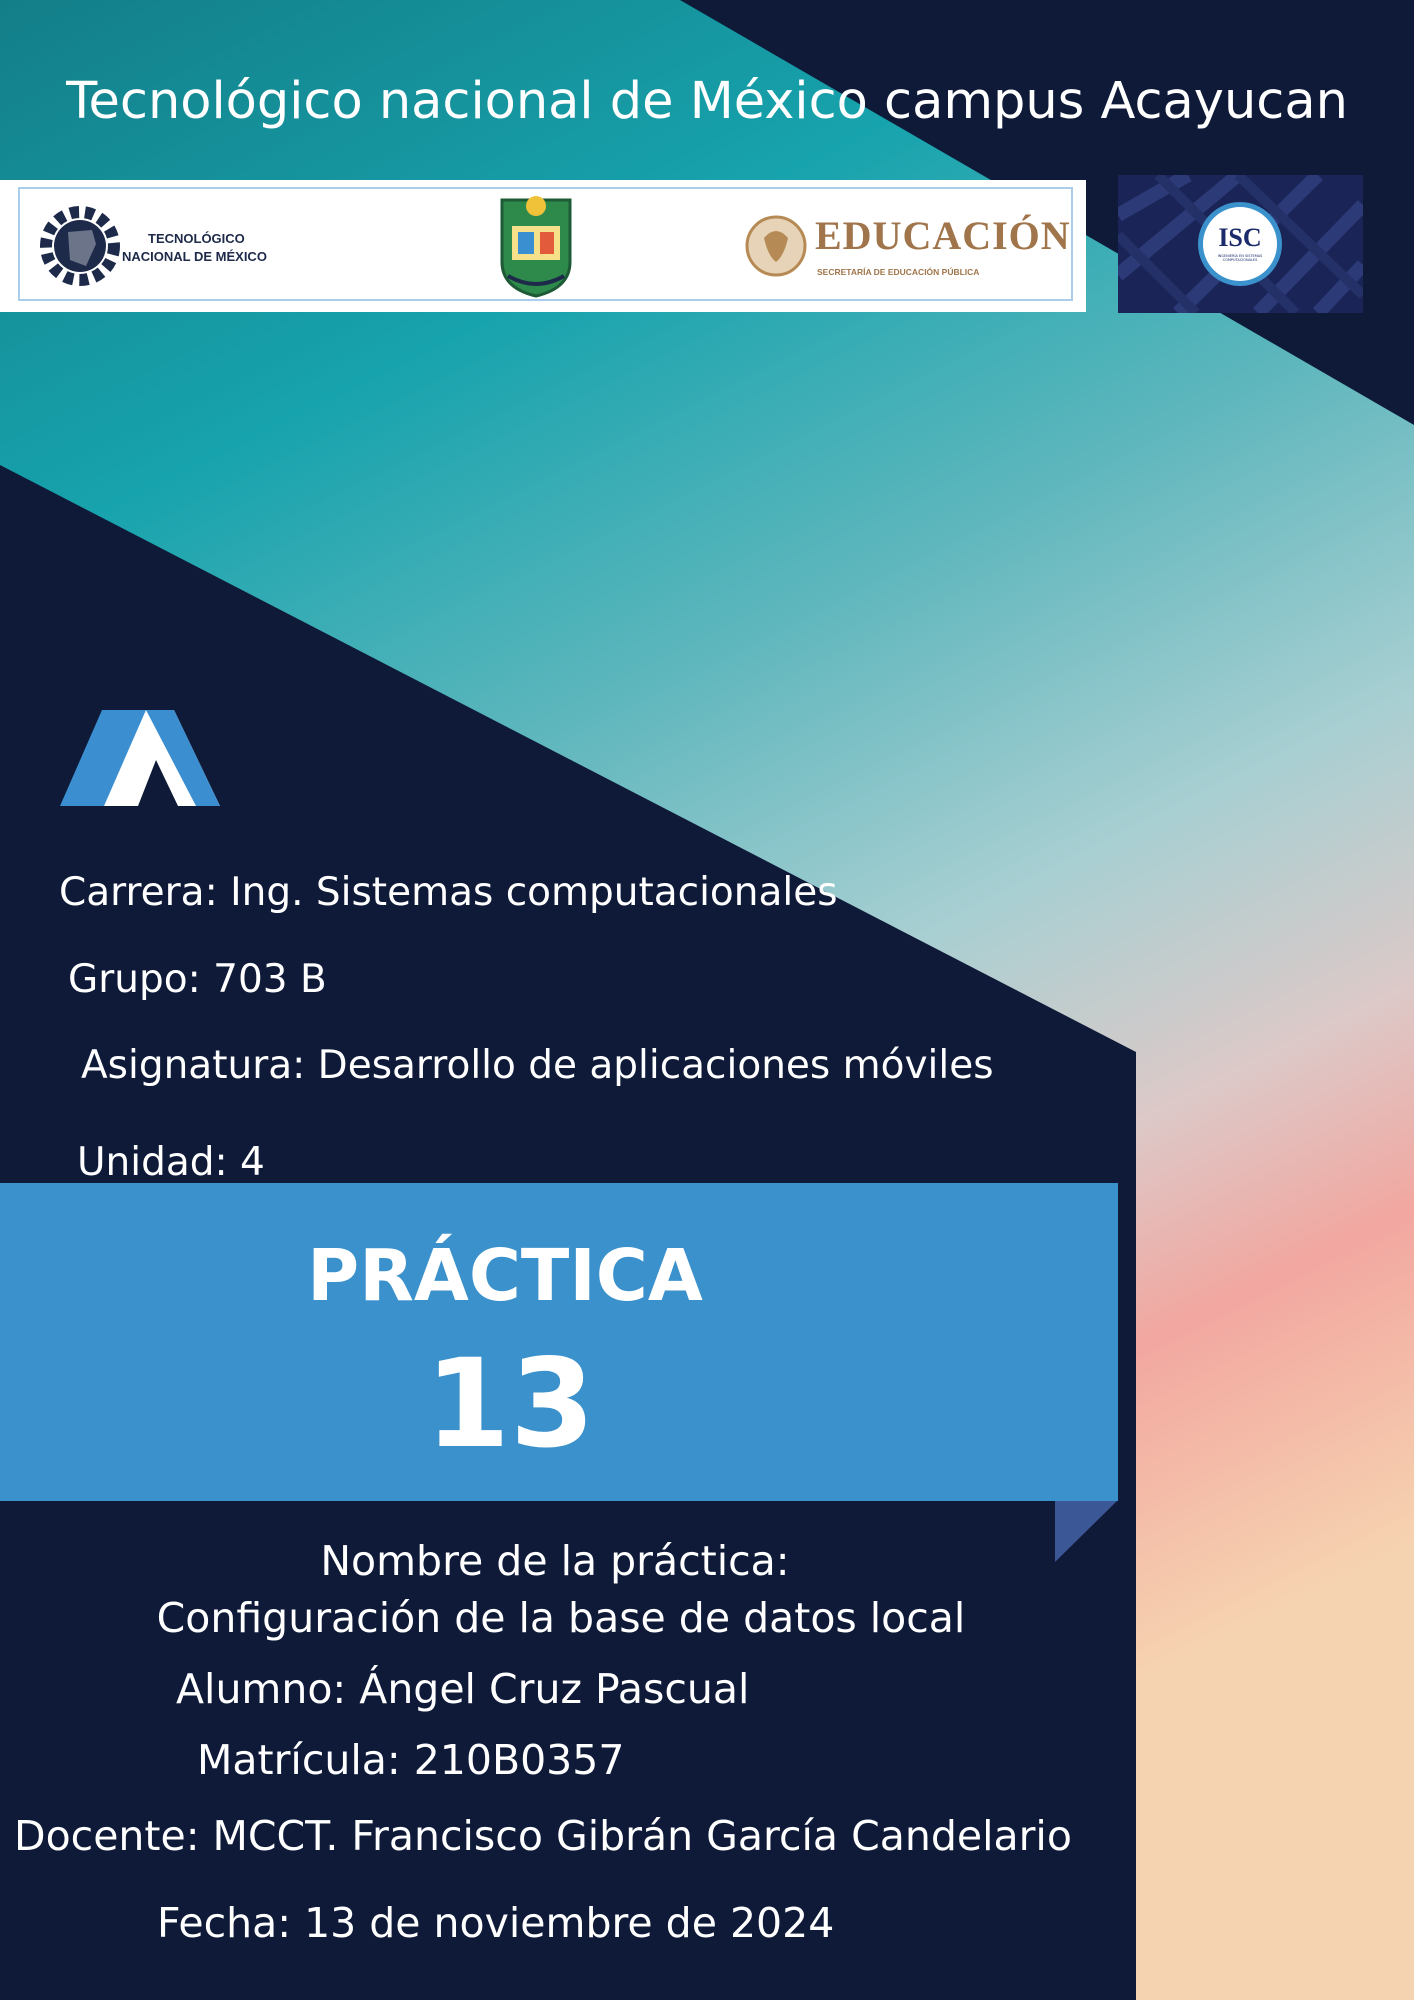  I want to click on unidad-text: Unidad: 4, so click(171, 1162).